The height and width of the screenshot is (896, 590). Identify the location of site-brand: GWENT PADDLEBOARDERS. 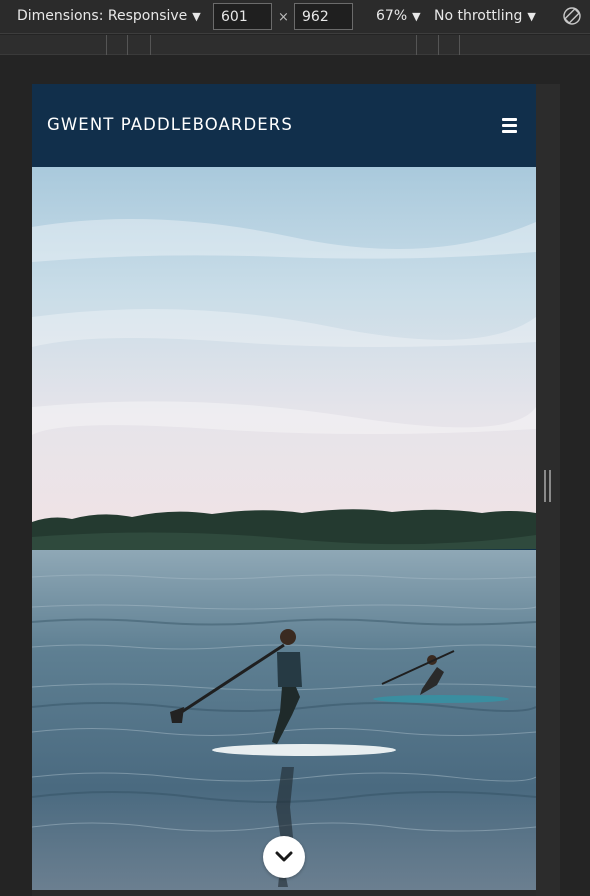
(170, 124).